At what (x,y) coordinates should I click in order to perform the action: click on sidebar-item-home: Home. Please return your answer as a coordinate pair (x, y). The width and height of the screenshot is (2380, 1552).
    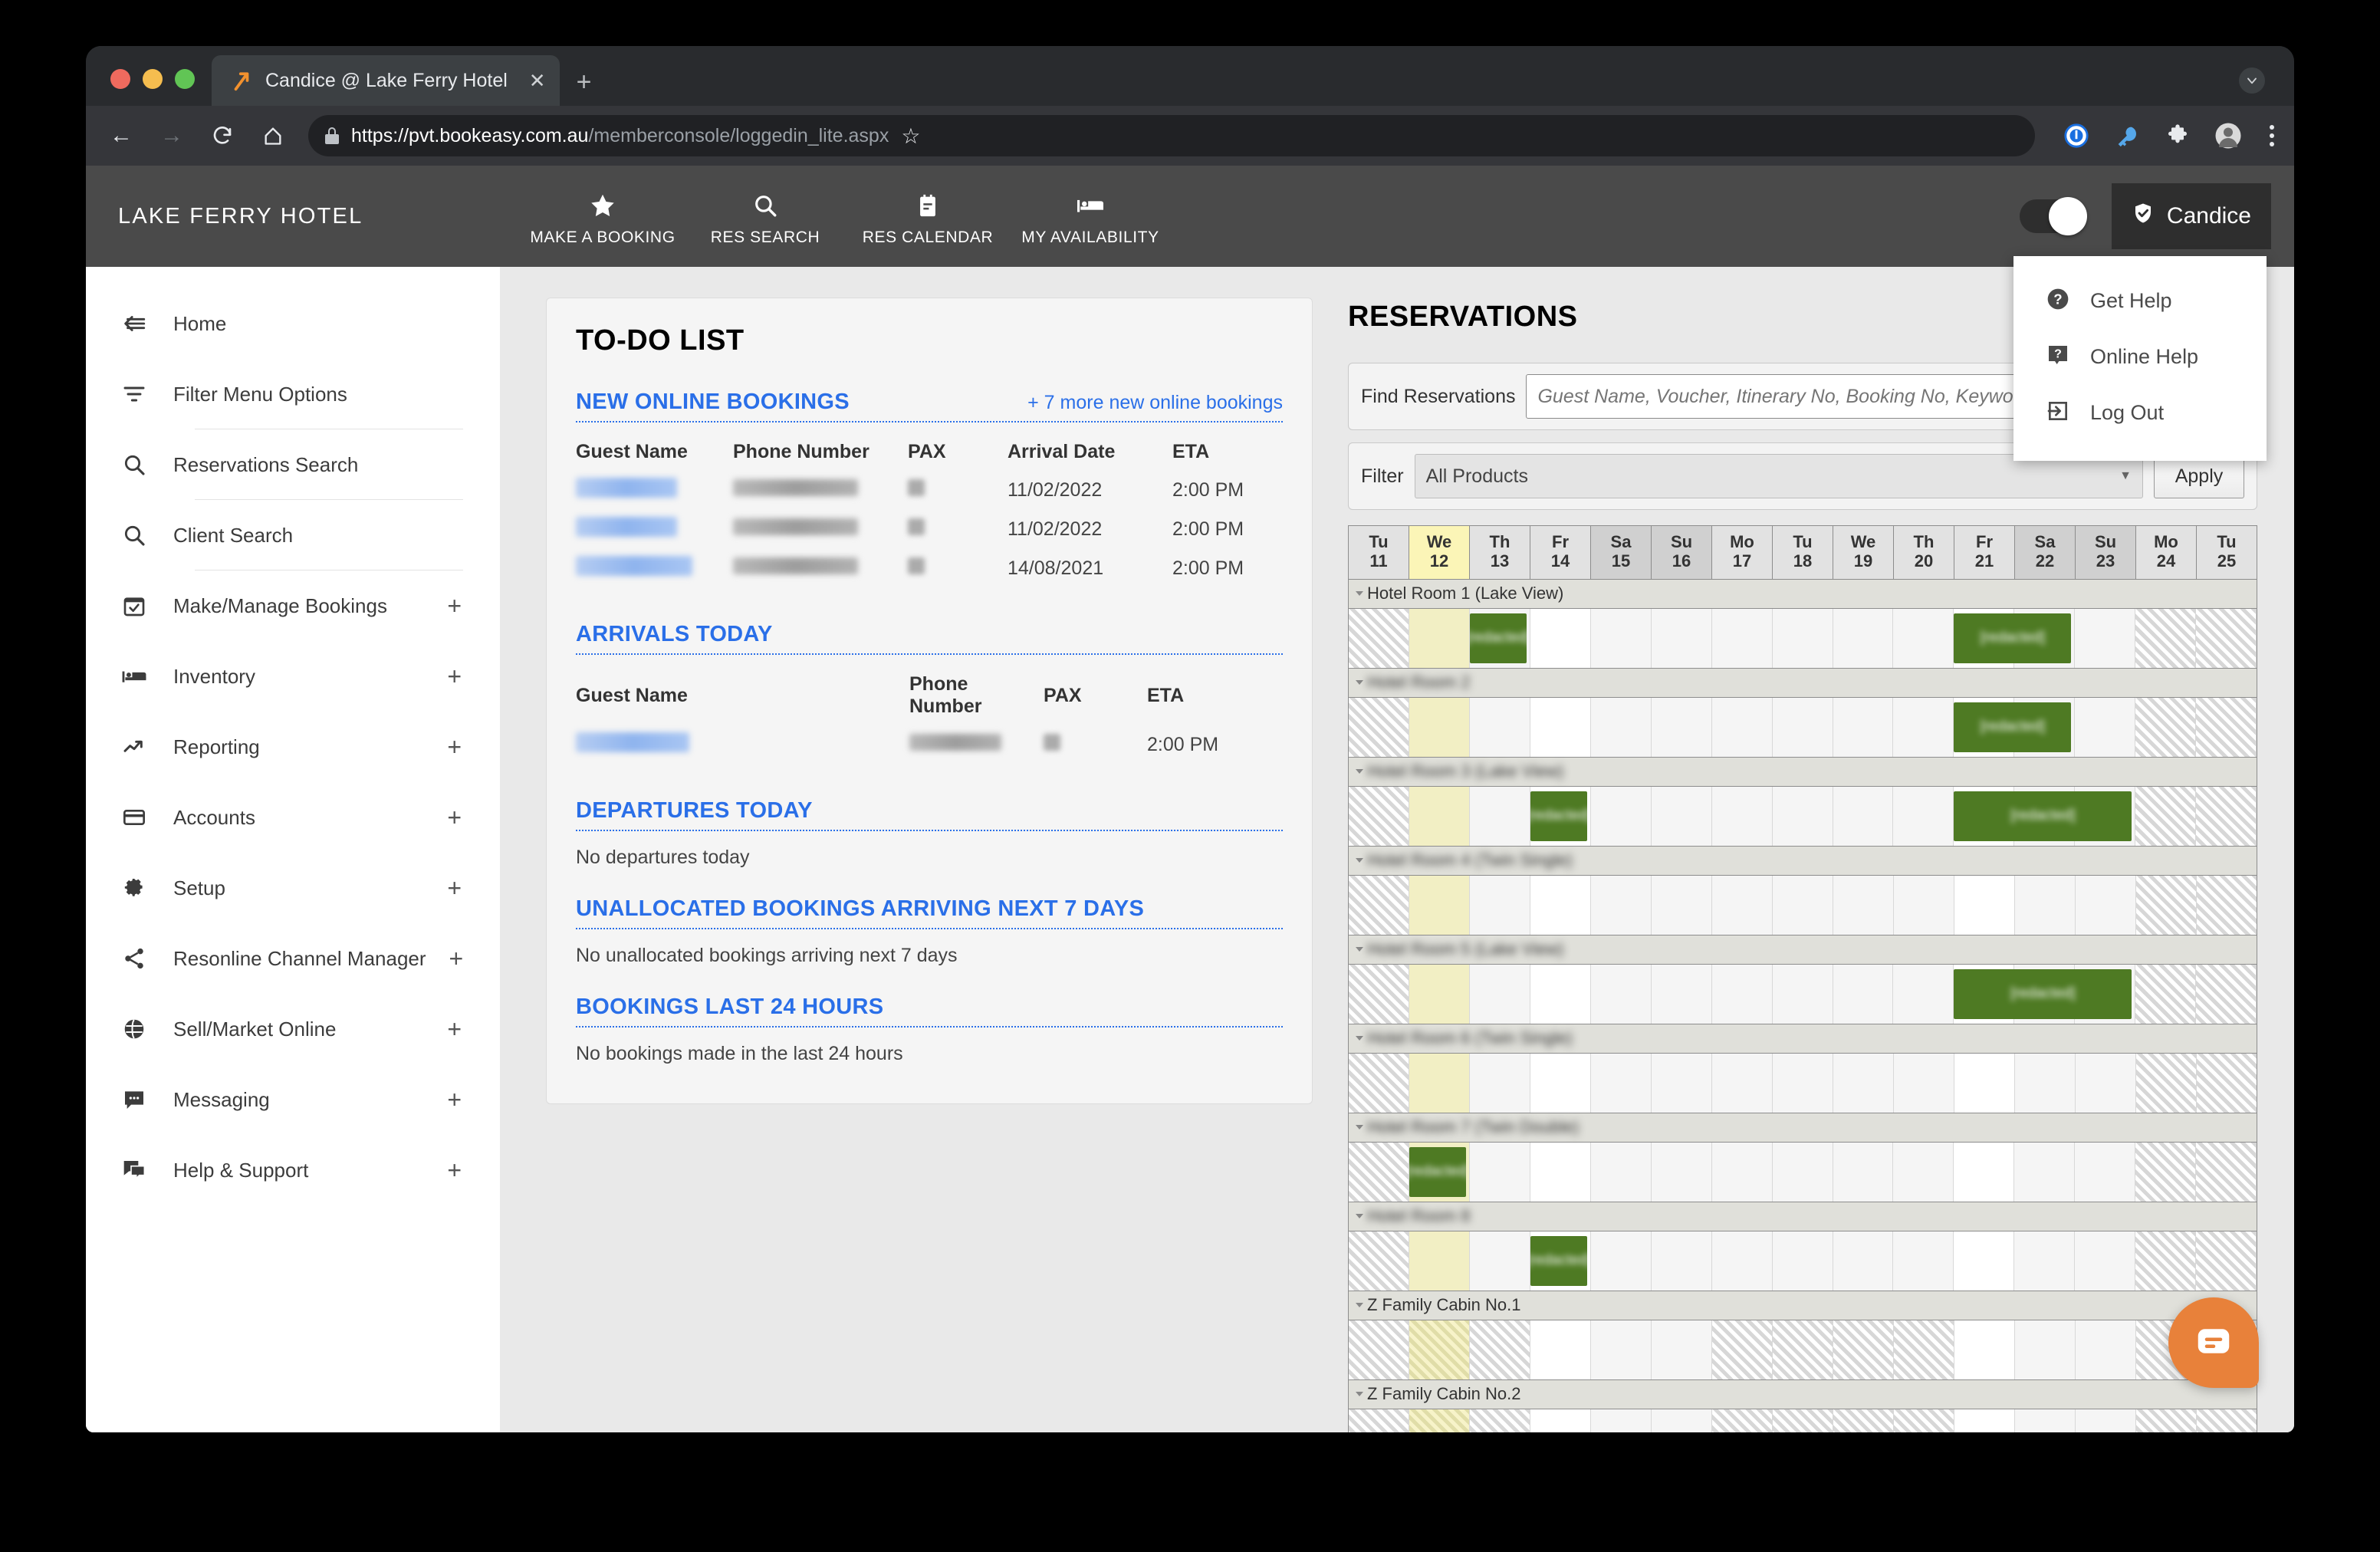
    Looking at the image, I should click on (293, 323).